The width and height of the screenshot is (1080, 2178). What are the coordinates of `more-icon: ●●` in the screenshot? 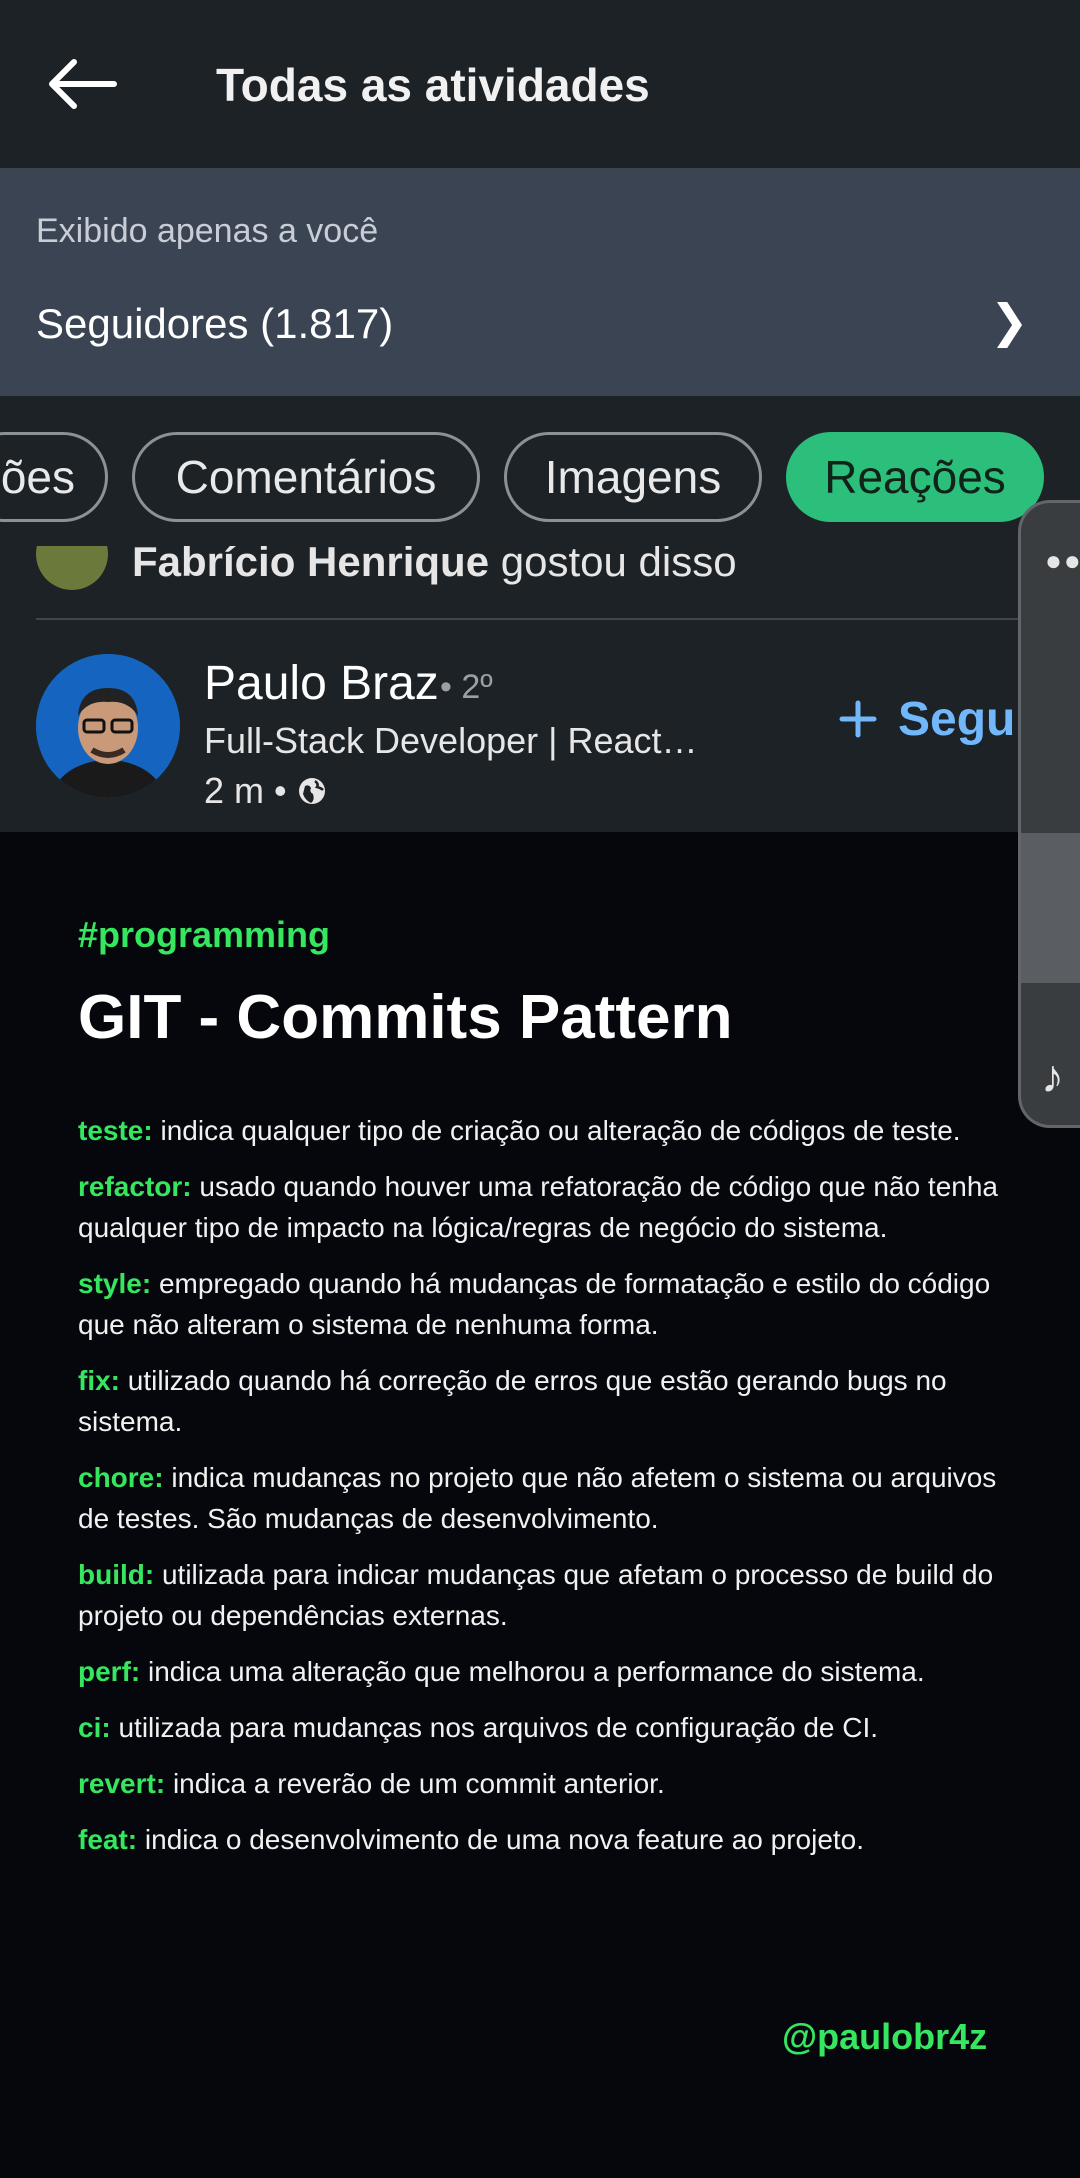 It's located at (1062, 561).